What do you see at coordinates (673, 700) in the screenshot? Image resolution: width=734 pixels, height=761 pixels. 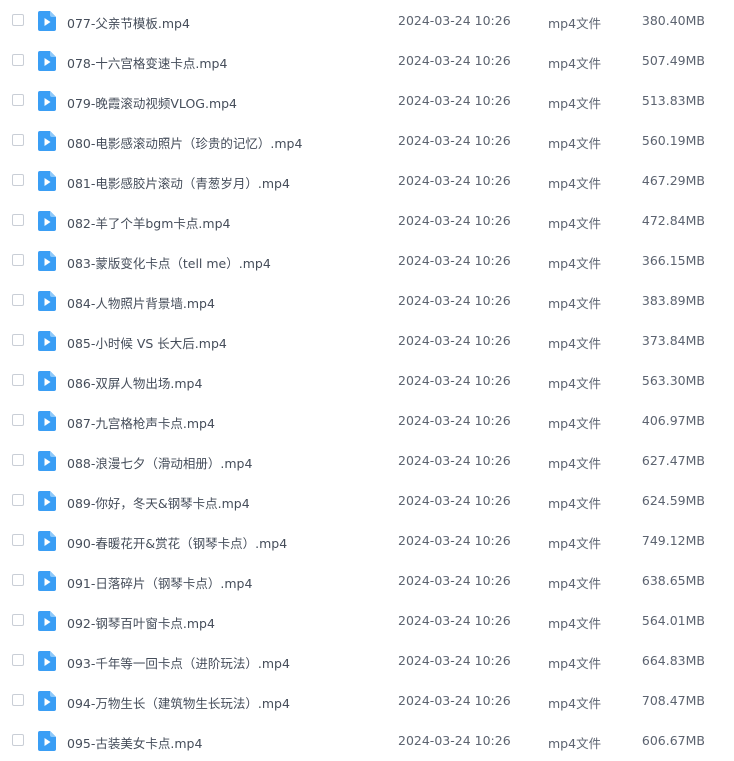 I see `file-size: 708.47MB` at bounding box center [673, 700].